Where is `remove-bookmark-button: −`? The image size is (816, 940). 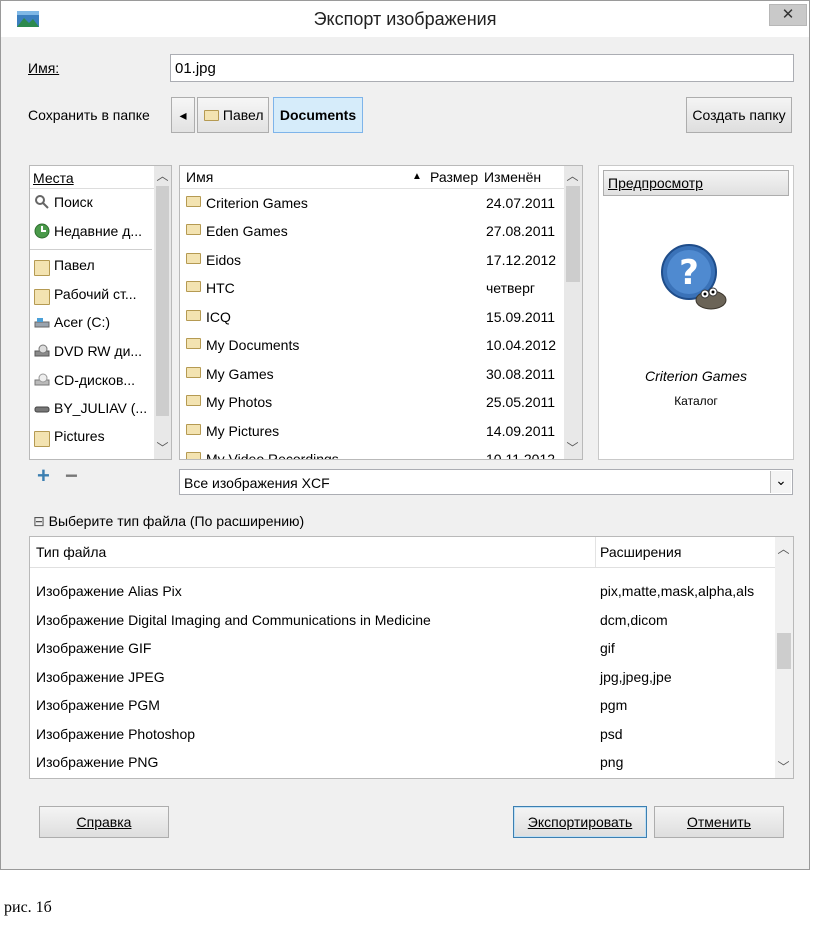 remove-bookmark-button: − is located at coordinates (71, 476).